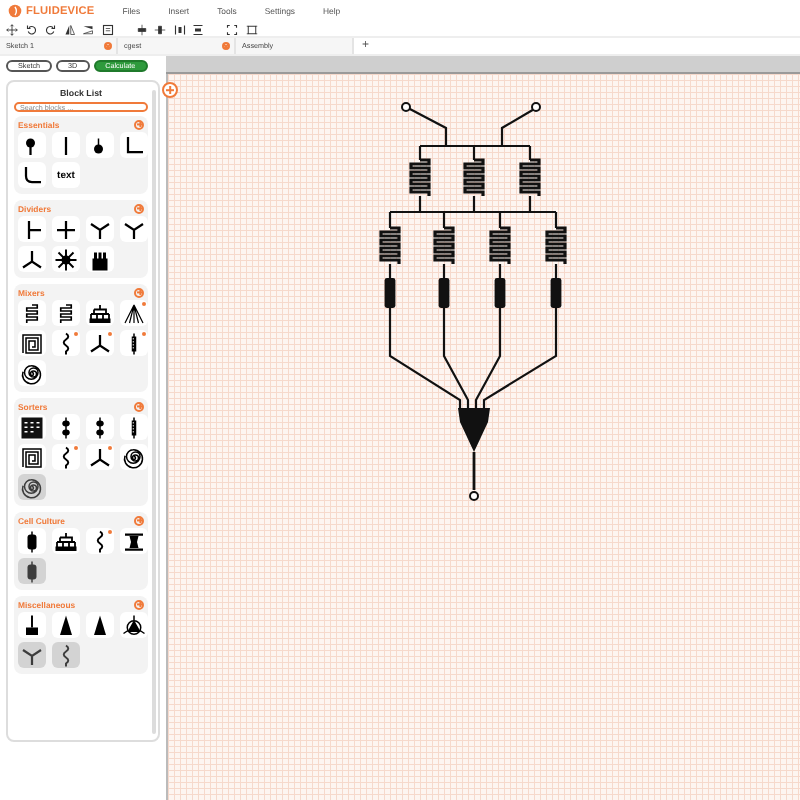  Describe the element at coordinates (473, 301) in the screenshot. I see `microfluidic-circuit-drawing` at that location.